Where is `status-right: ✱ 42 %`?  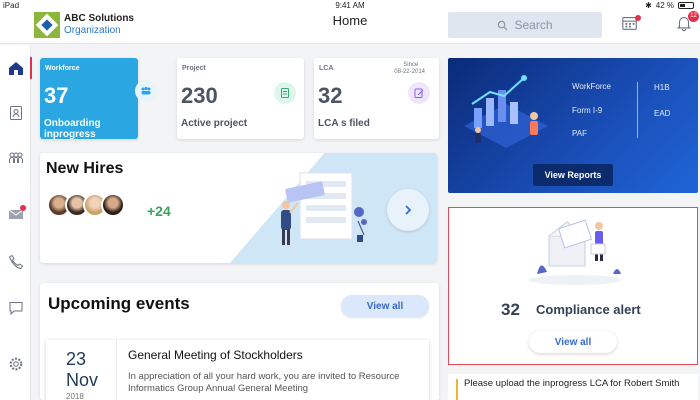
status-right: ✱ 42 % is located at coordinates (669, 5).